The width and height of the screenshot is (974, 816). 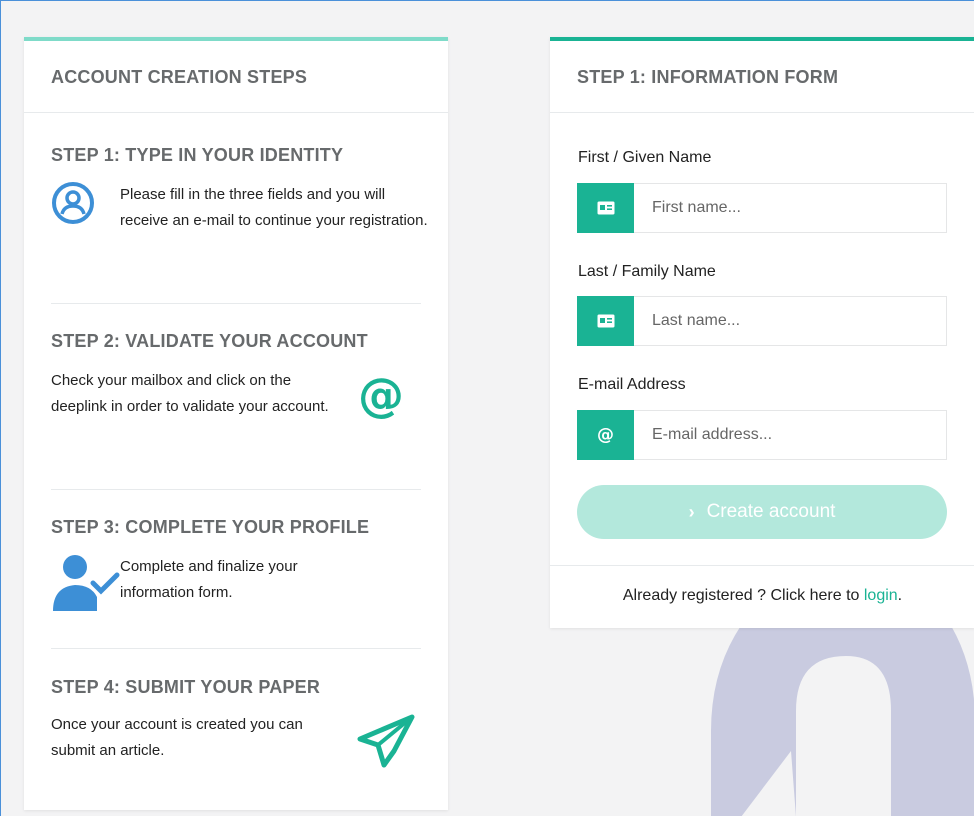 I want to click on step-3: STEP 3: COMPLETE YOUR PROFILE, so click(x=236, y=527).